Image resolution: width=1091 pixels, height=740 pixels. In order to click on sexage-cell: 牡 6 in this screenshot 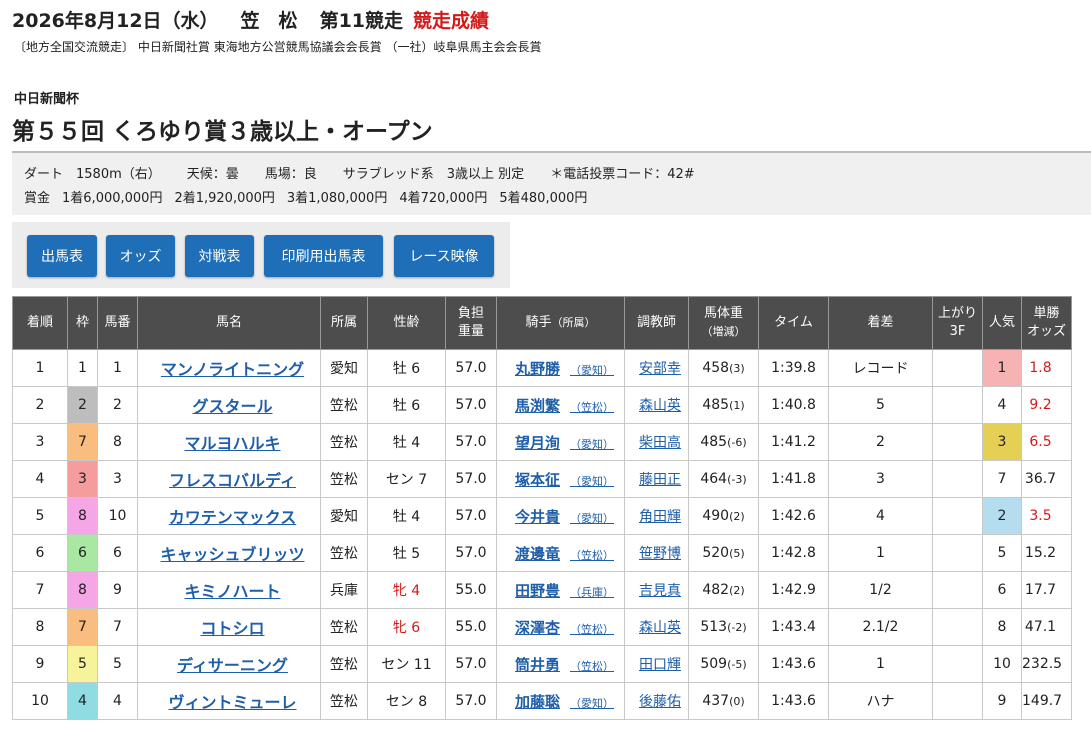, I will do `click(406, 368)`.